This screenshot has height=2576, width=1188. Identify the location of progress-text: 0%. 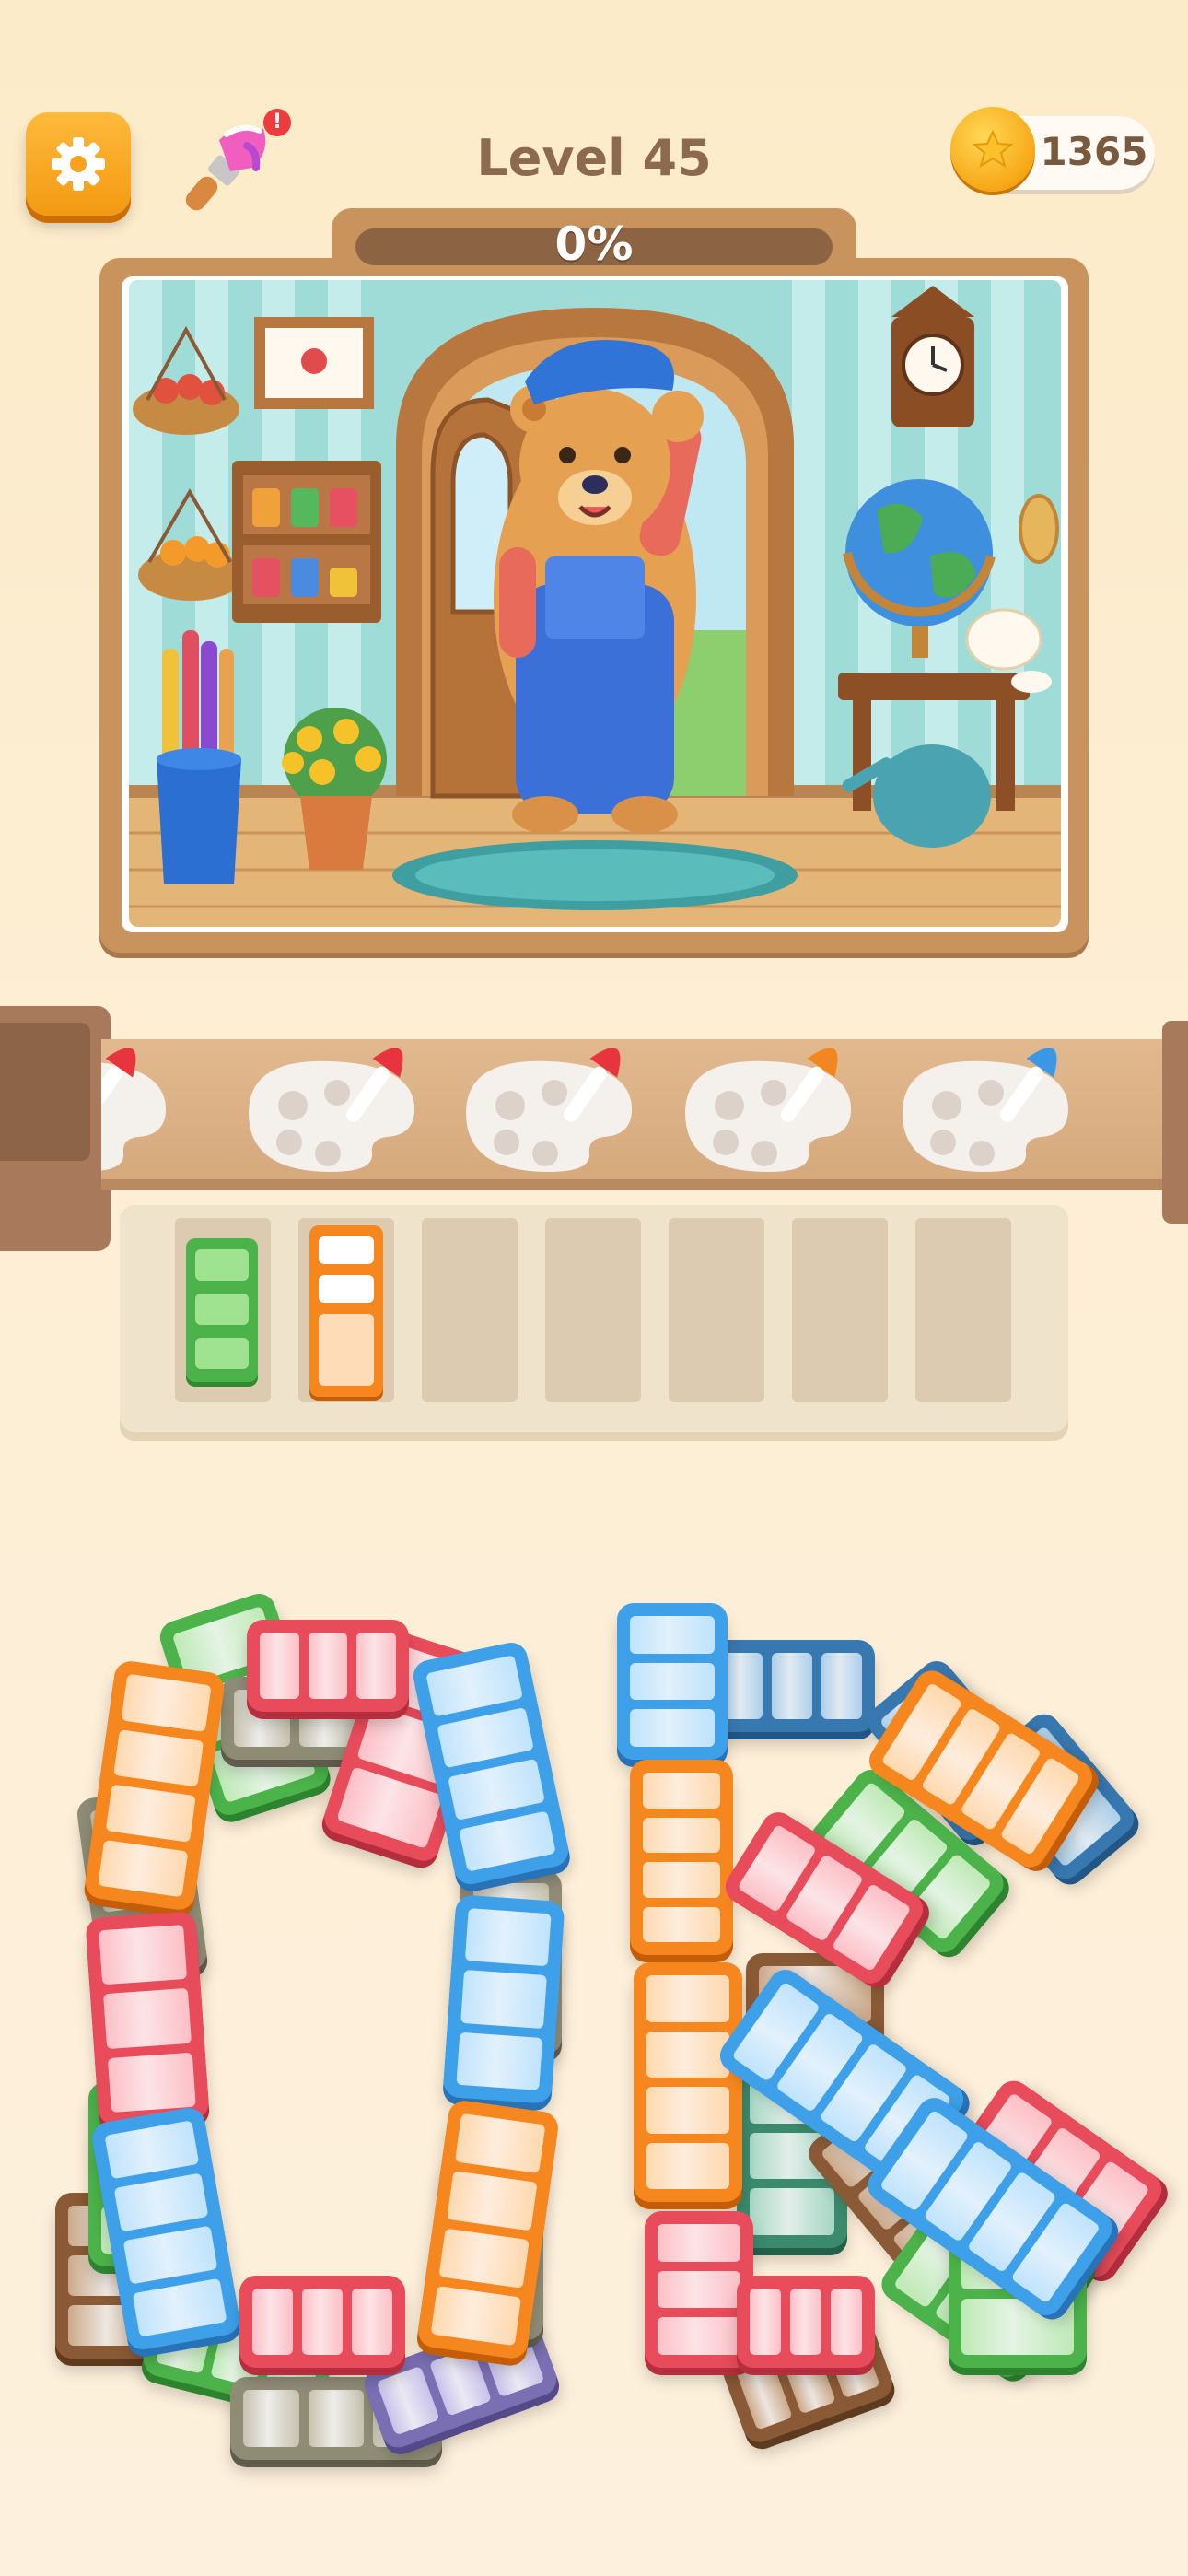
(594, 244).